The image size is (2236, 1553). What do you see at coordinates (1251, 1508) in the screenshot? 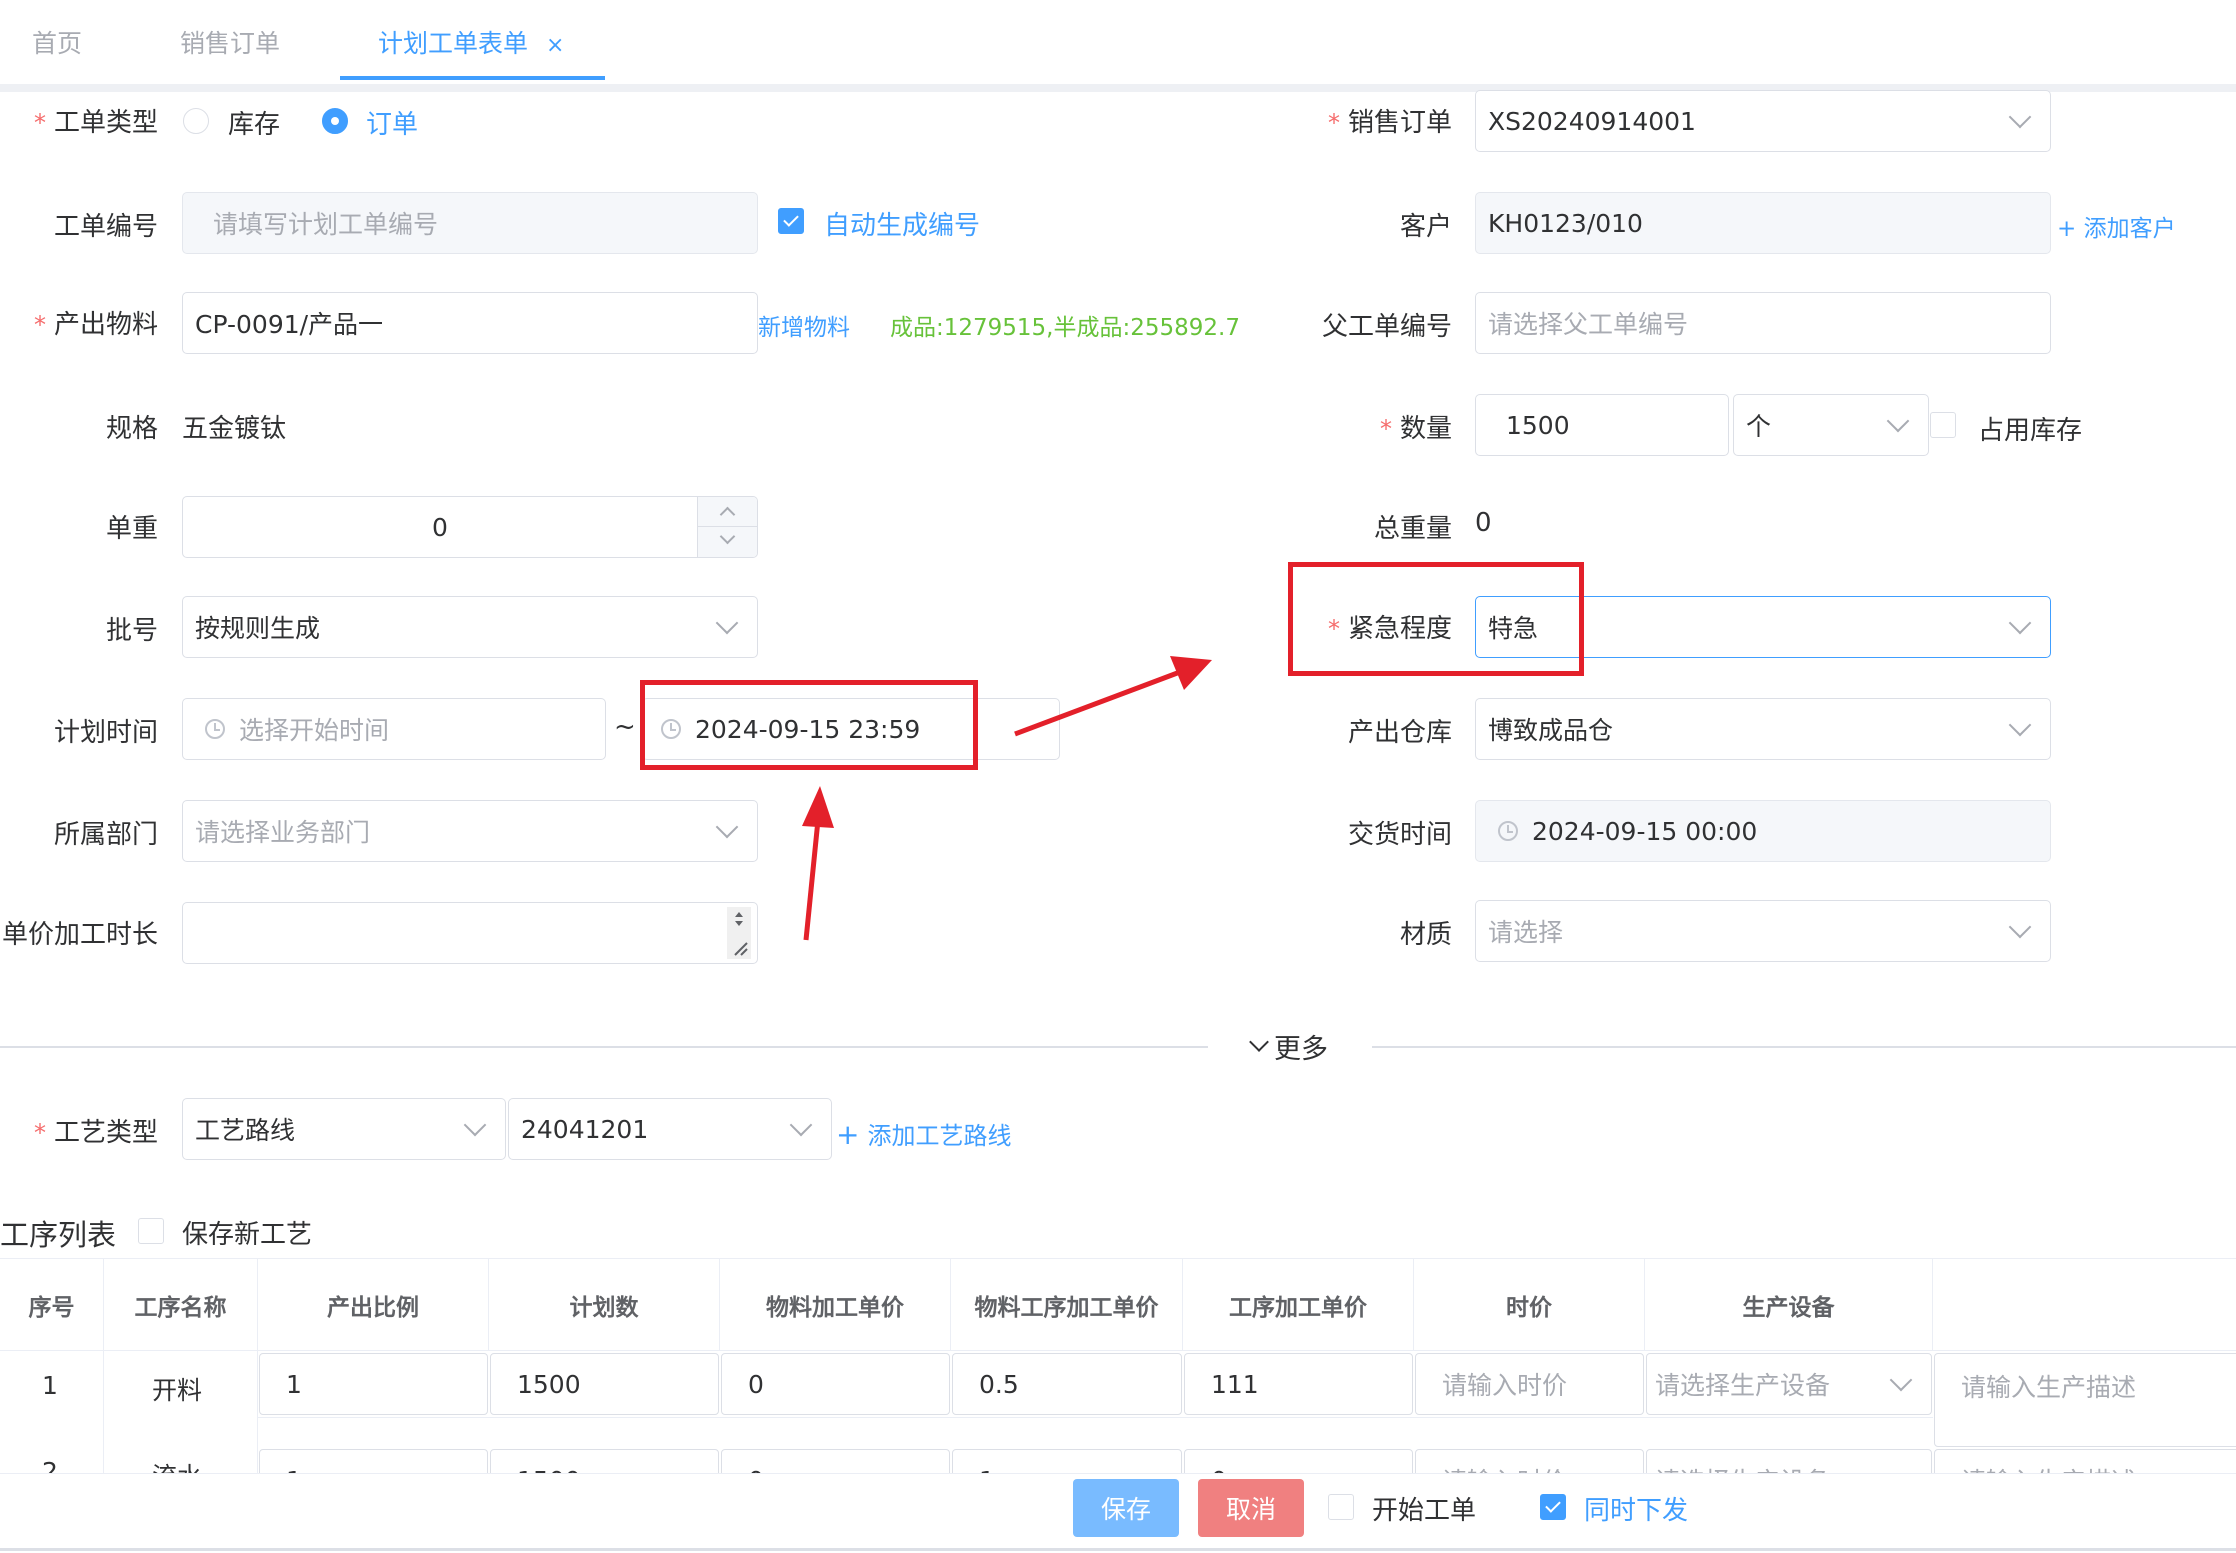
I see `cancel-button: 取消` at bounding box center [1251, 1508].